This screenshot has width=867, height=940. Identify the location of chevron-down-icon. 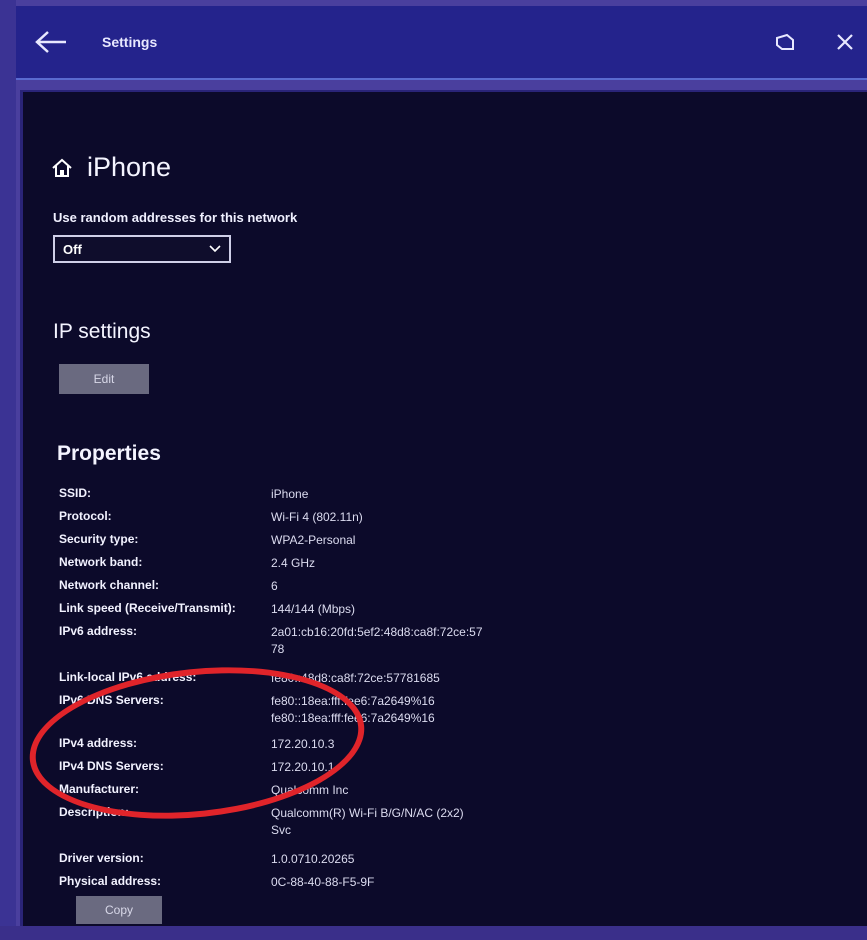
(215, 249).